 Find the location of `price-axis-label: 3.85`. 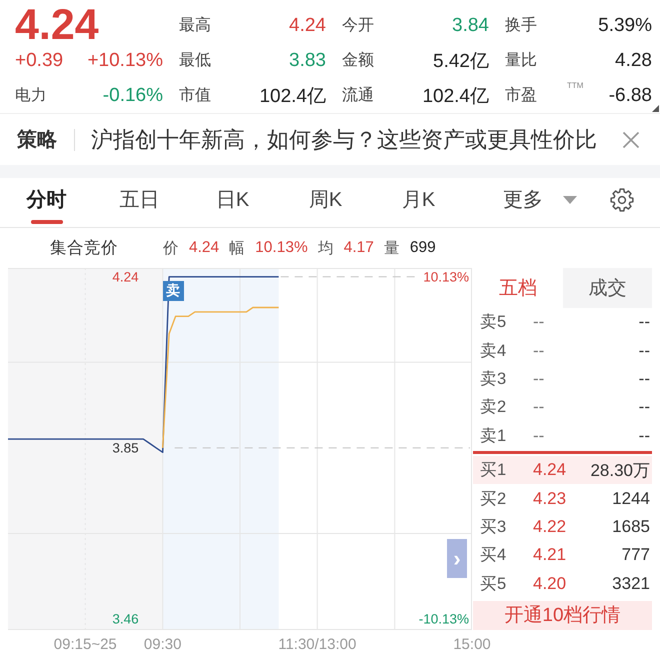

price-axis-label: 3.85 is located at coordinates (125, 448).